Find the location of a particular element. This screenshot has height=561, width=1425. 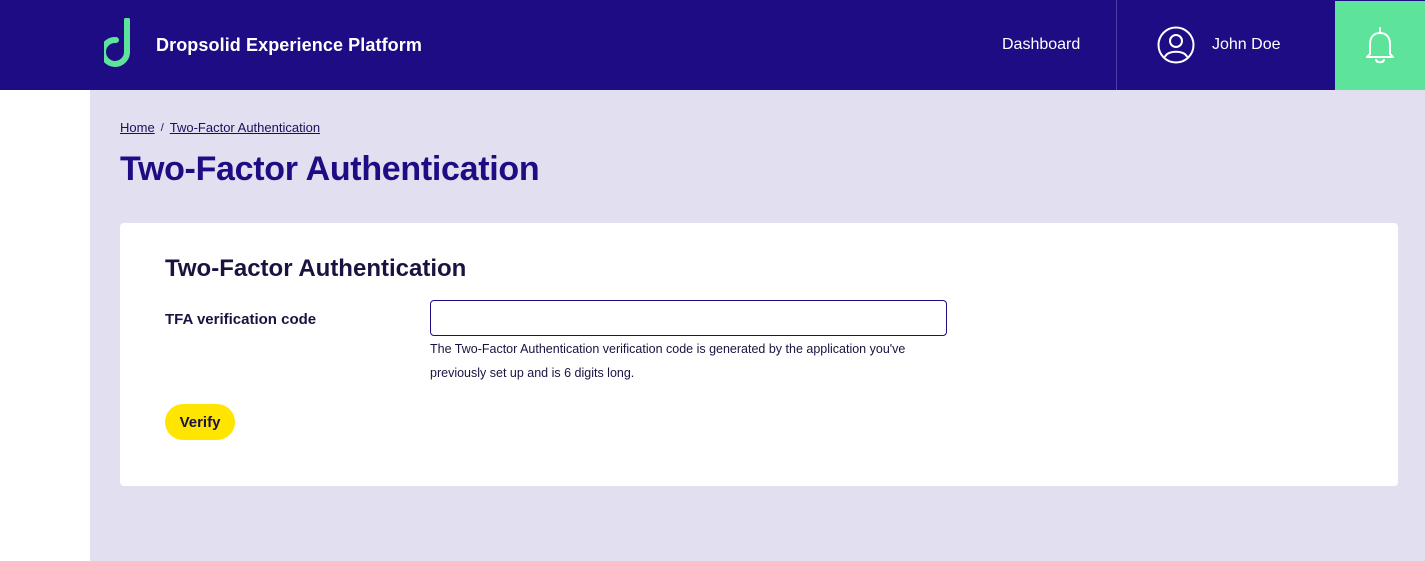

bell-icon is located at coordinates (1380, 44).